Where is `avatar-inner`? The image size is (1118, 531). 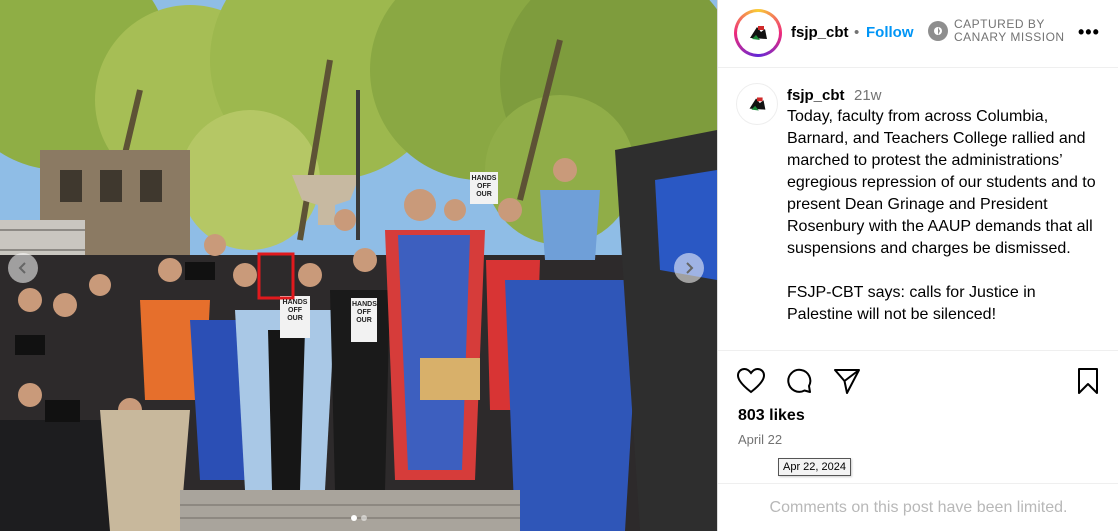
avatar-inner is located at coordinates (758, 33).